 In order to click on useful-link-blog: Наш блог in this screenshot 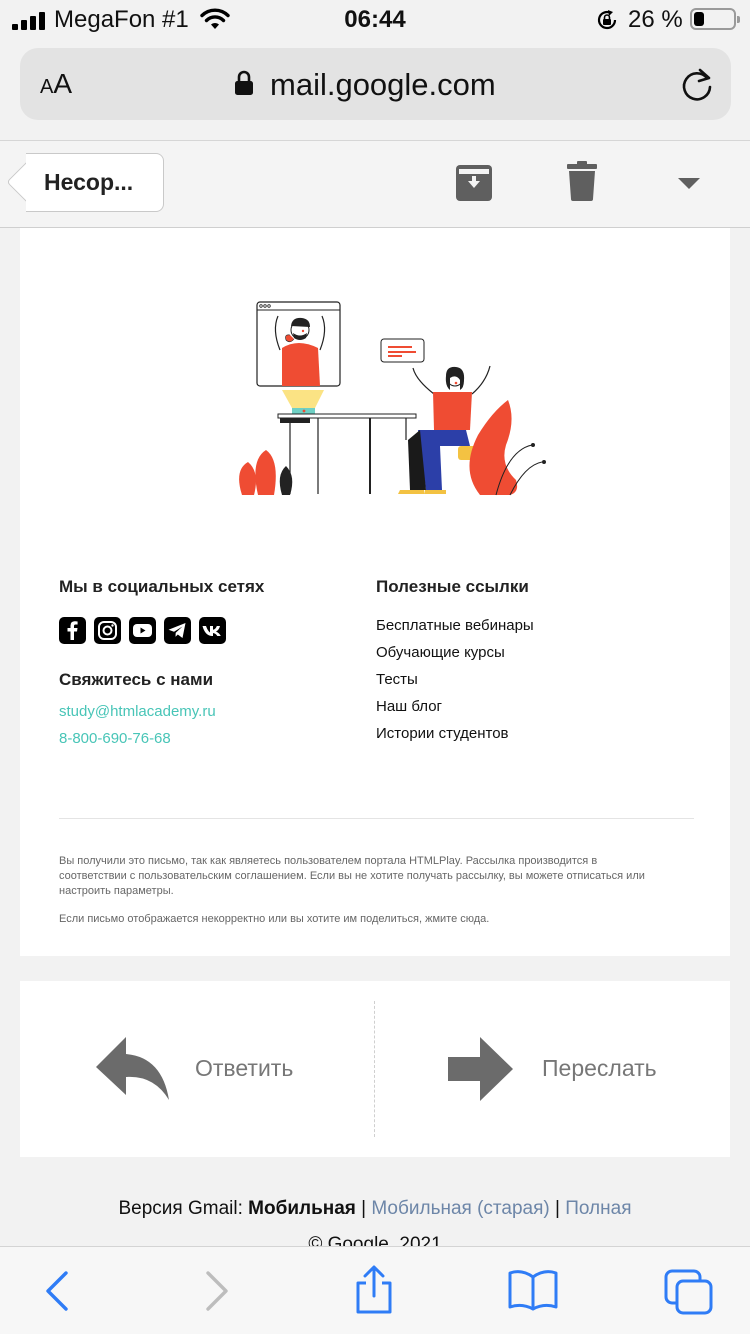, I will do `click(455, 710)`.